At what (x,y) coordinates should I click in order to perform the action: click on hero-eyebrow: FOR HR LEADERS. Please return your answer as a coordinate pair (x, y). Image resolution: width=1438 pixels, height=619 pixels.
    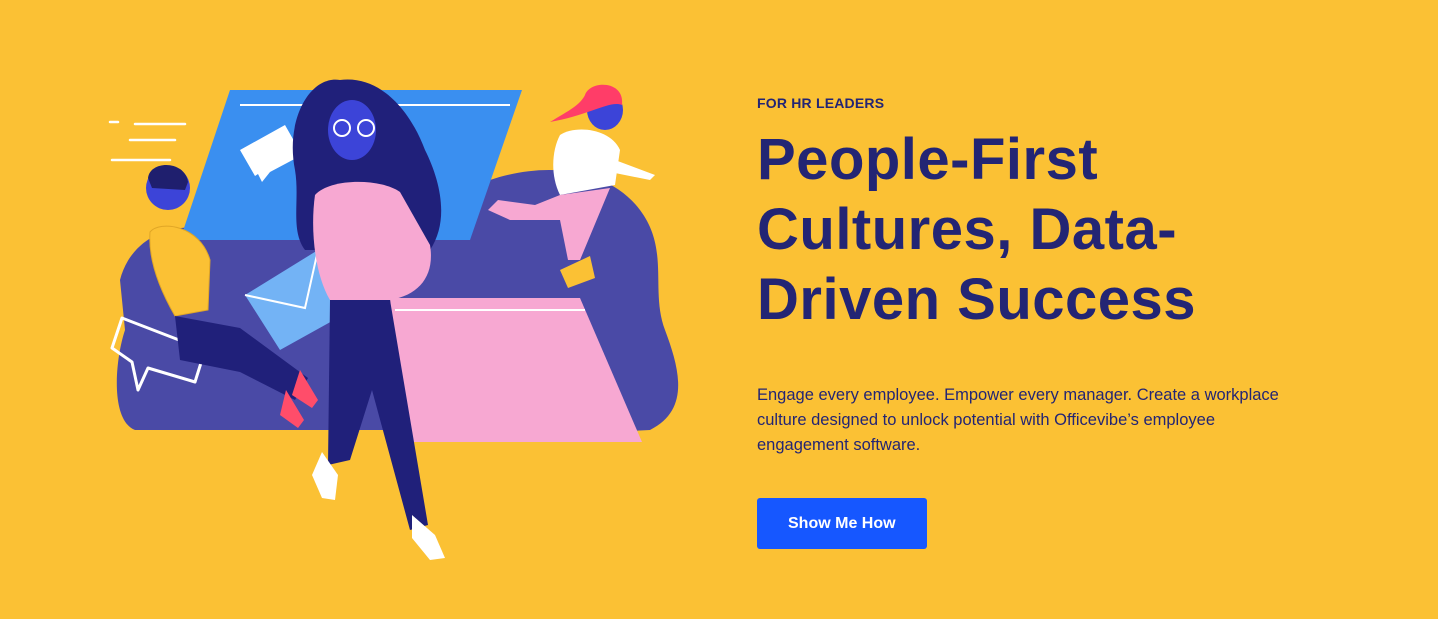
    Looking at the image, I should click on (821, 103).